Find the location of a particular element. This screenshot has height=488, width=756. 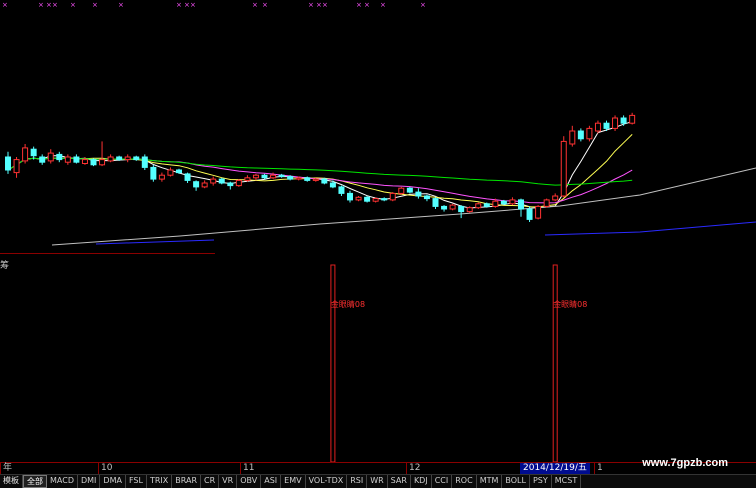

tab-trix: TRIX is located at coordinates (160, 481).